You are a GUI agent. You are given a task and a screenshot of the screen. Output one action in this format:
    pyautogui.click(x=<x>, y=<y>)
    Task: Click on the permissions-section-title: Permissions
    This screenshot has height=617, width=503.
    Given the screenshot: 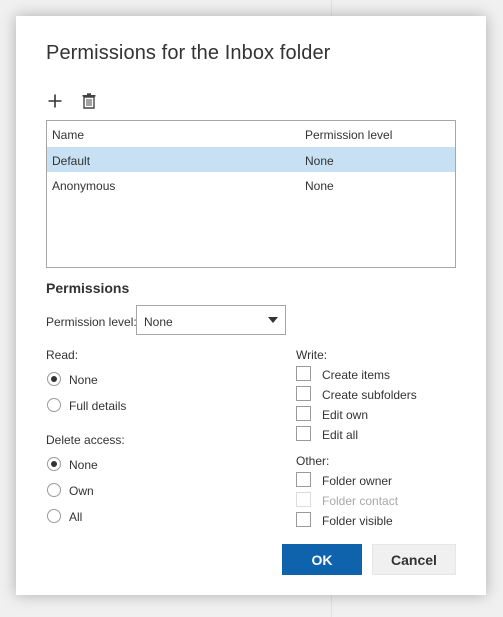 What is the action you would take?
    pyautogui.click(x=88, y=288)
    